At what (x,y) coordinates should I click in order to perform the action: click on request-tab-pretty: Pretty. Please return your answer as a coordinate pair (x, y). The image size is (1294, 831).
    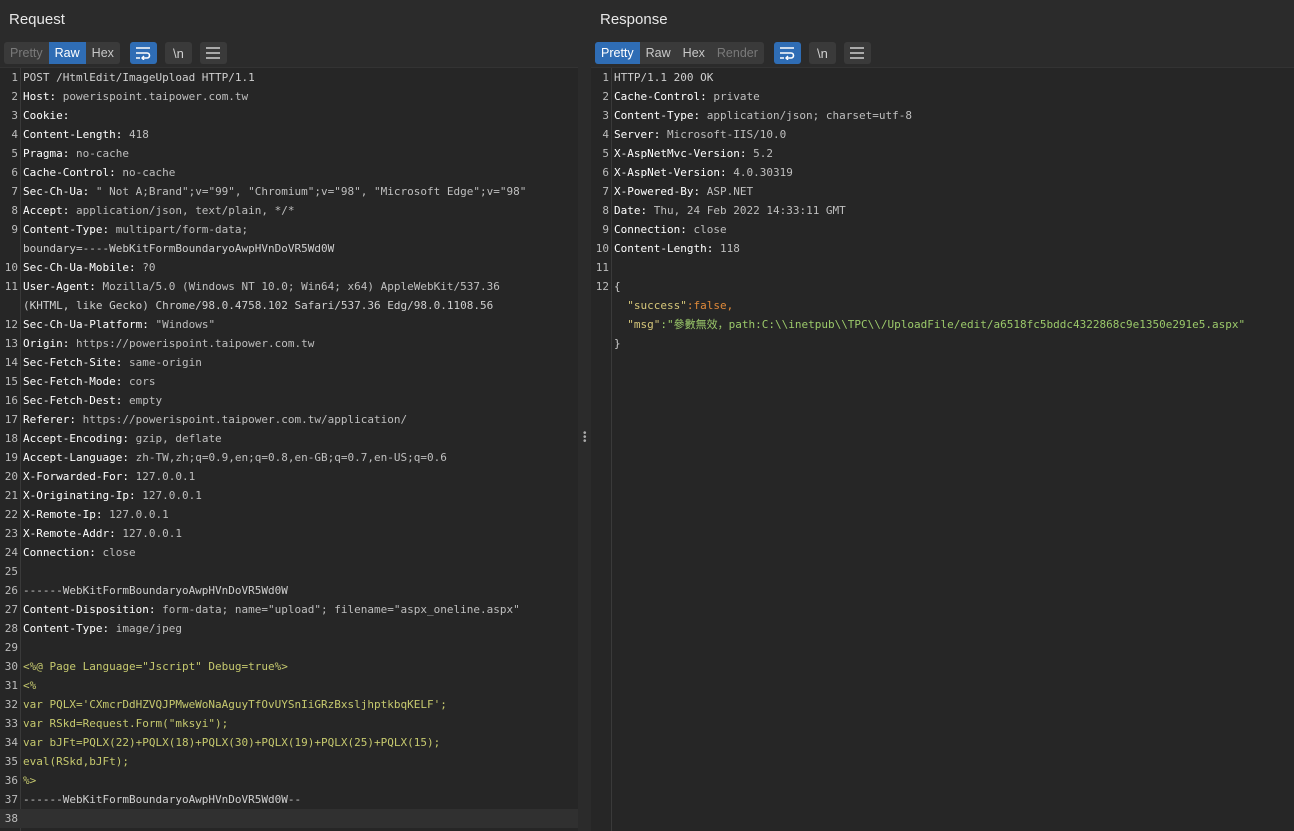
    Looking at the image, I should click on (26, 53).